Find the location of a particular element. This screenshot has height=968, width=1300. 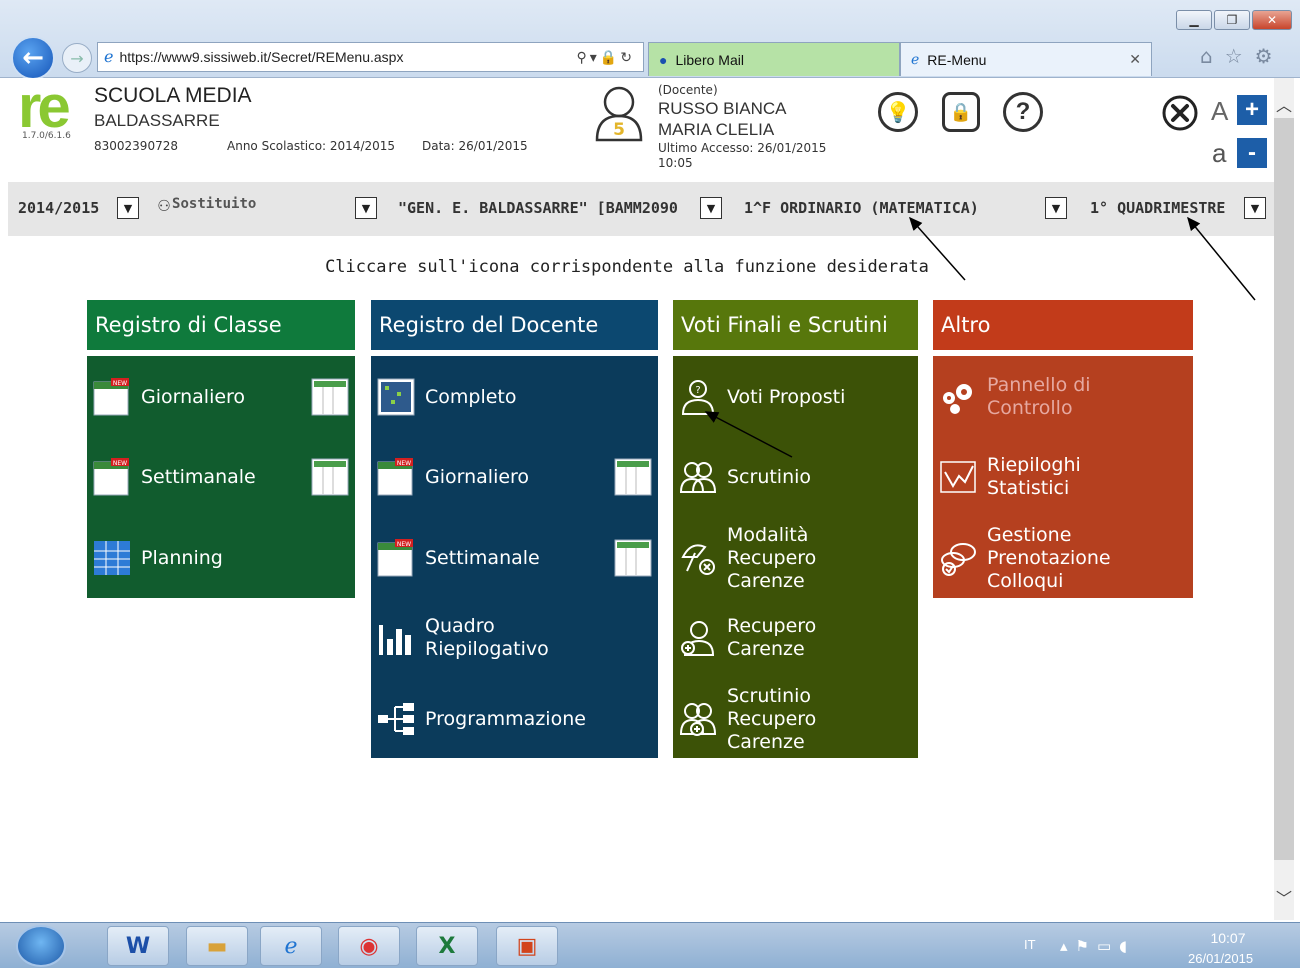

menu-item-3-1: Riepiloghi Statistici is located at coordinates (1063, 477).